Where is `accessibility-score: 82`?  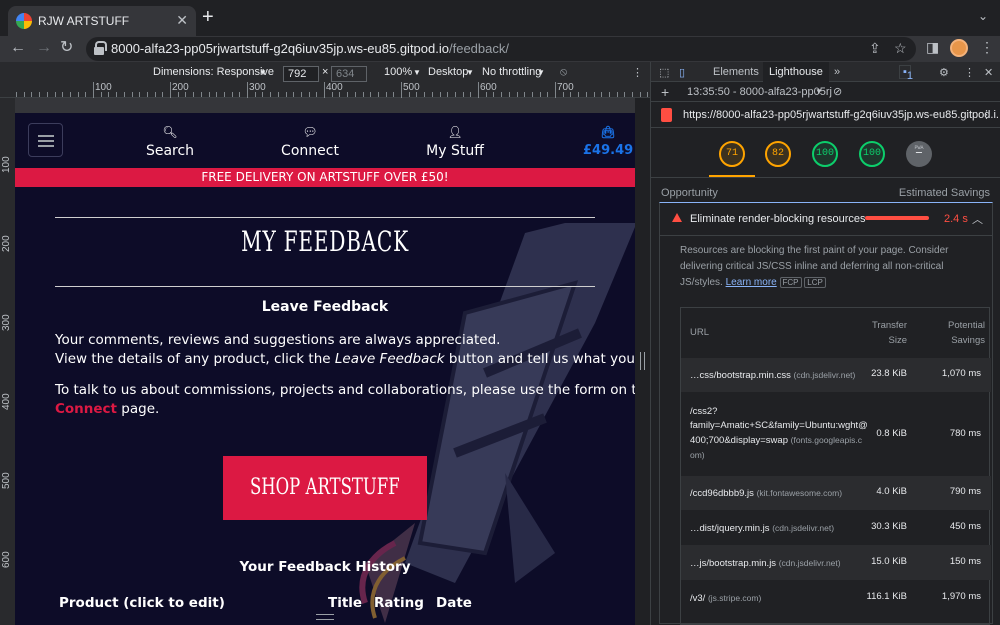
accessibility-score: 82 is located at coordinates (778, 154).